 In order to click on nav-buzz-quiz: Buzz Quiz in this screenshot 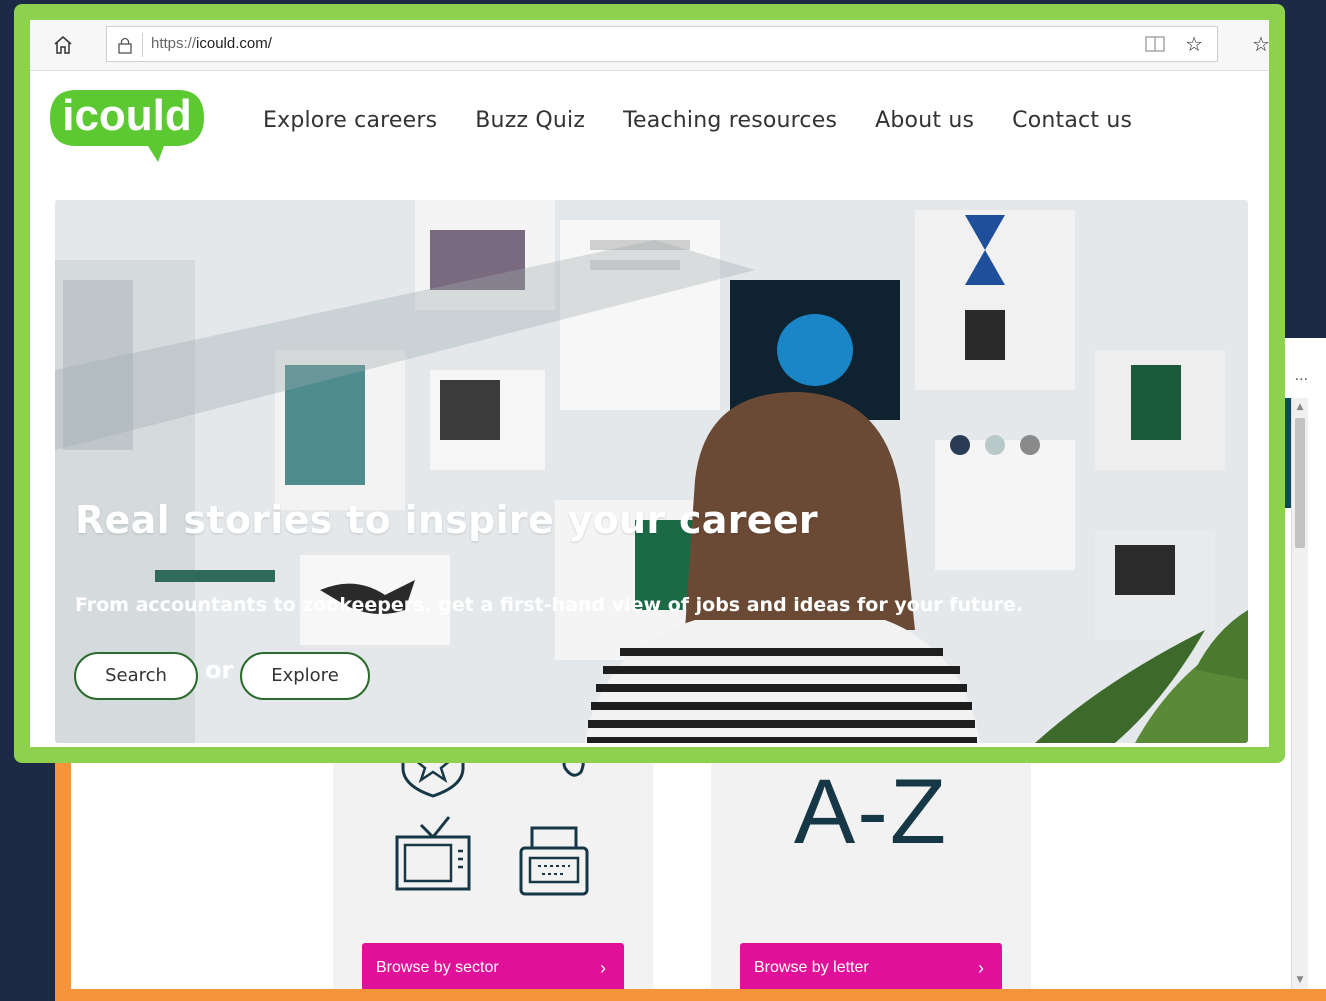, I will do `click(530, 120)`.